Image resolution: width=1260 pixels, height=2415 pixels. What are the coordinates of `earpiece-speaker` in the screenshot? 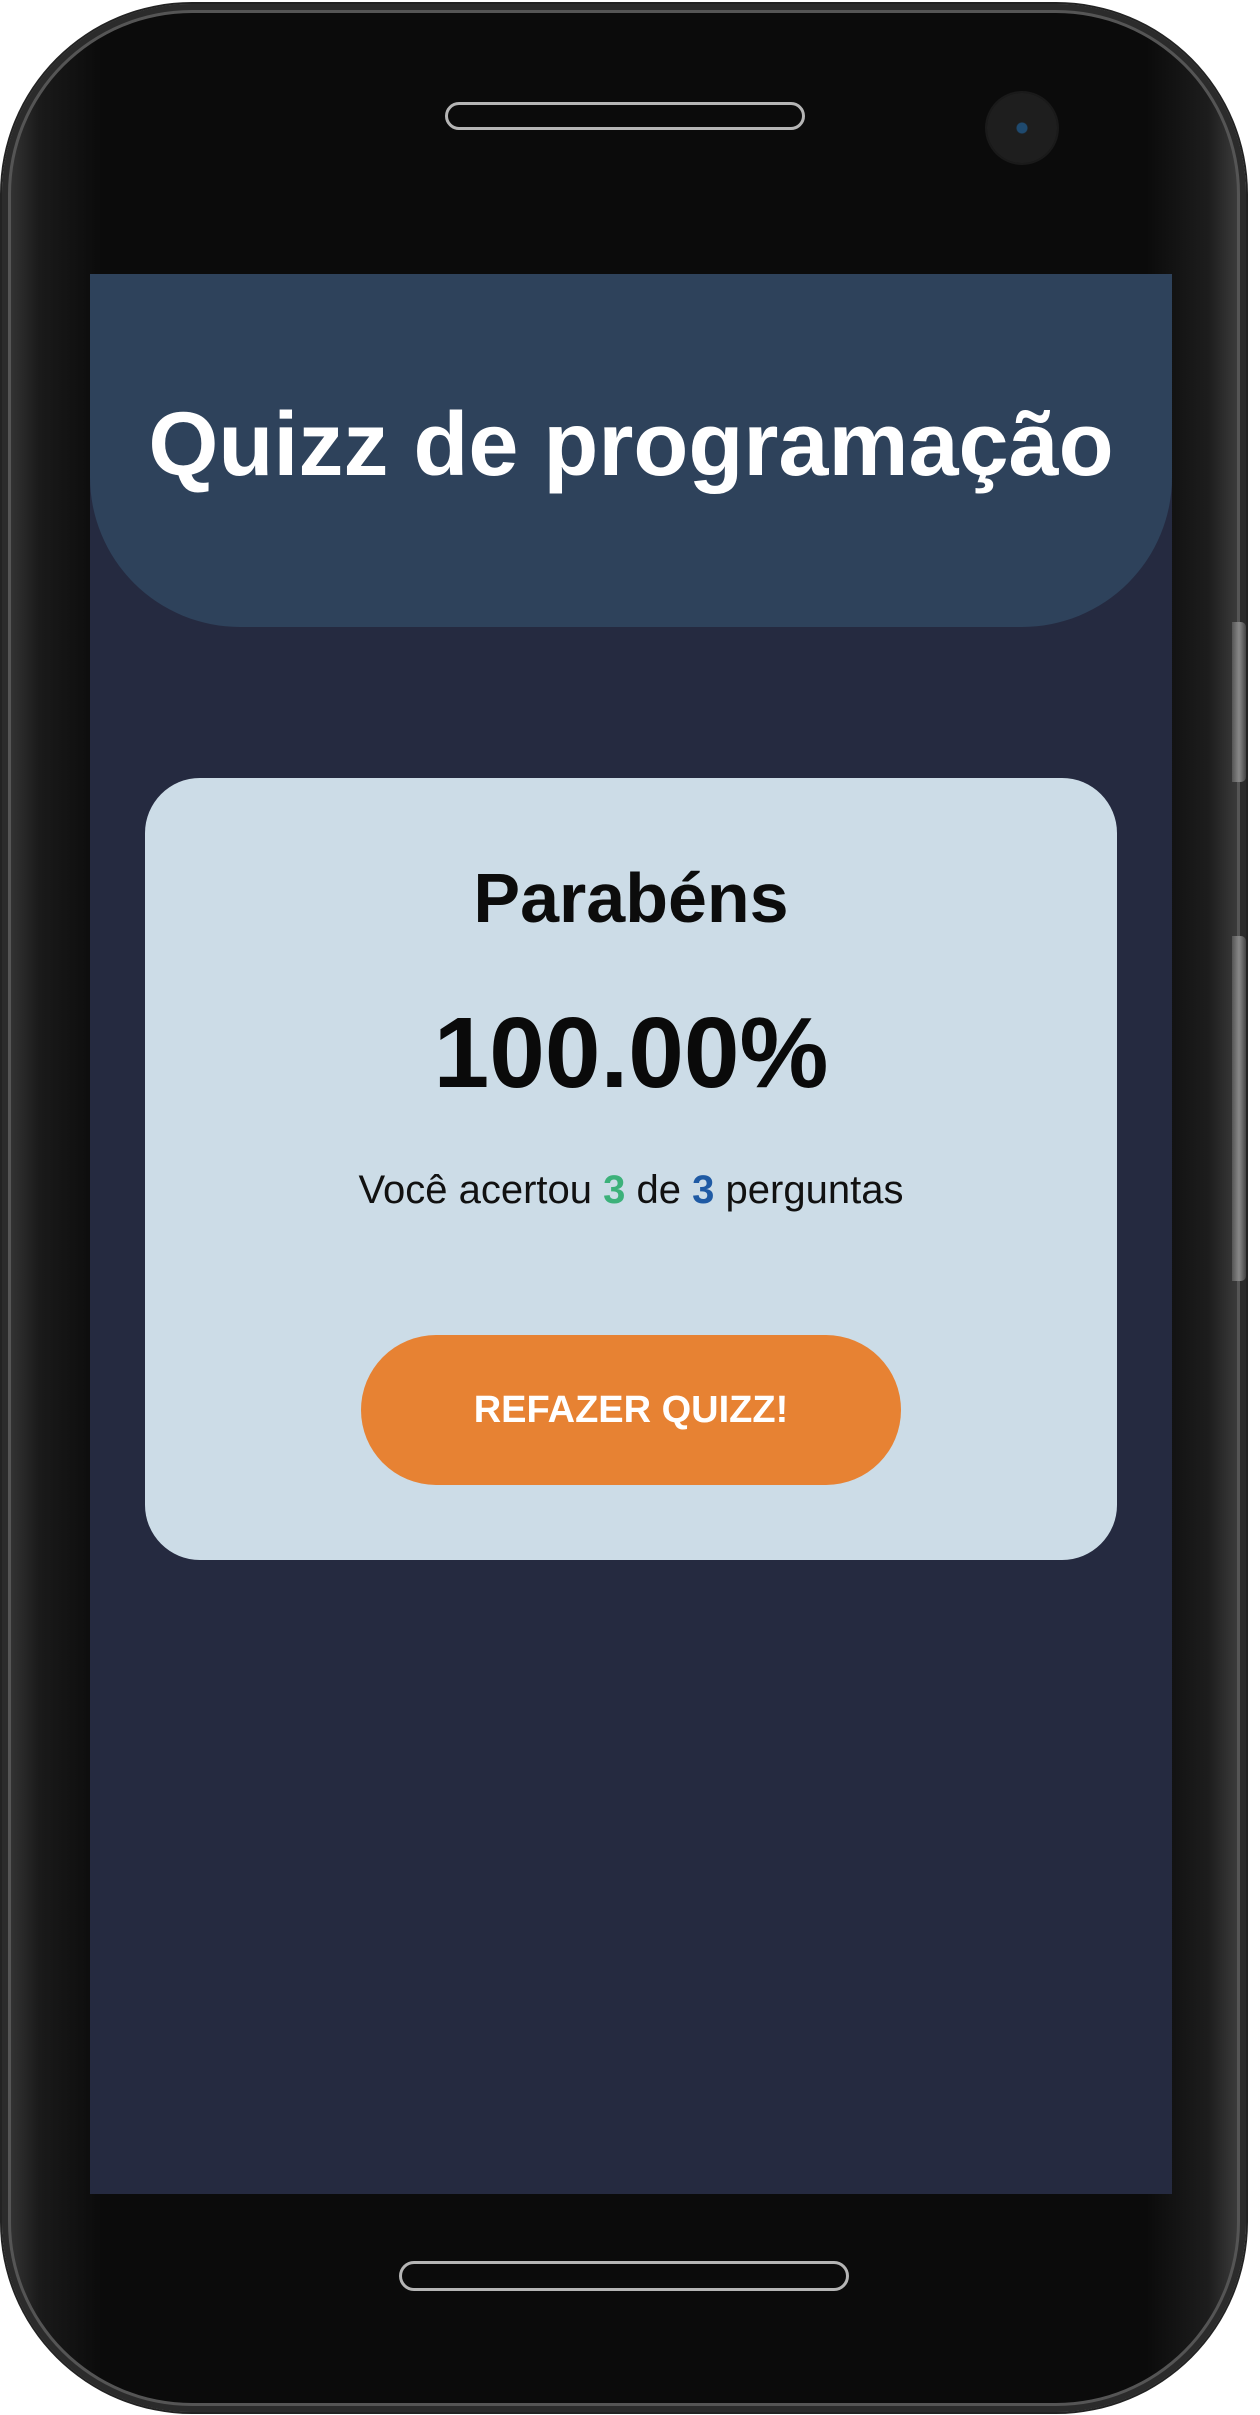 It's located at (625, 116).